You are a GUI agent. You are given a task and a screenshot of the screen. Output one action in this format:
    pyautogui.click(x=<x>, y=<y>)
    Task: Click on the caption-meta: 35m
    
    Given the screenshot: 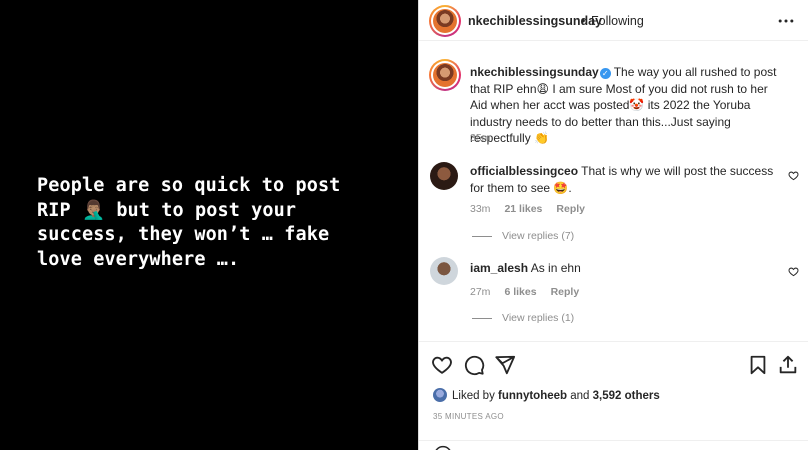 What is the action you would take?
    pyautogui.click(x=487, y=138)
    